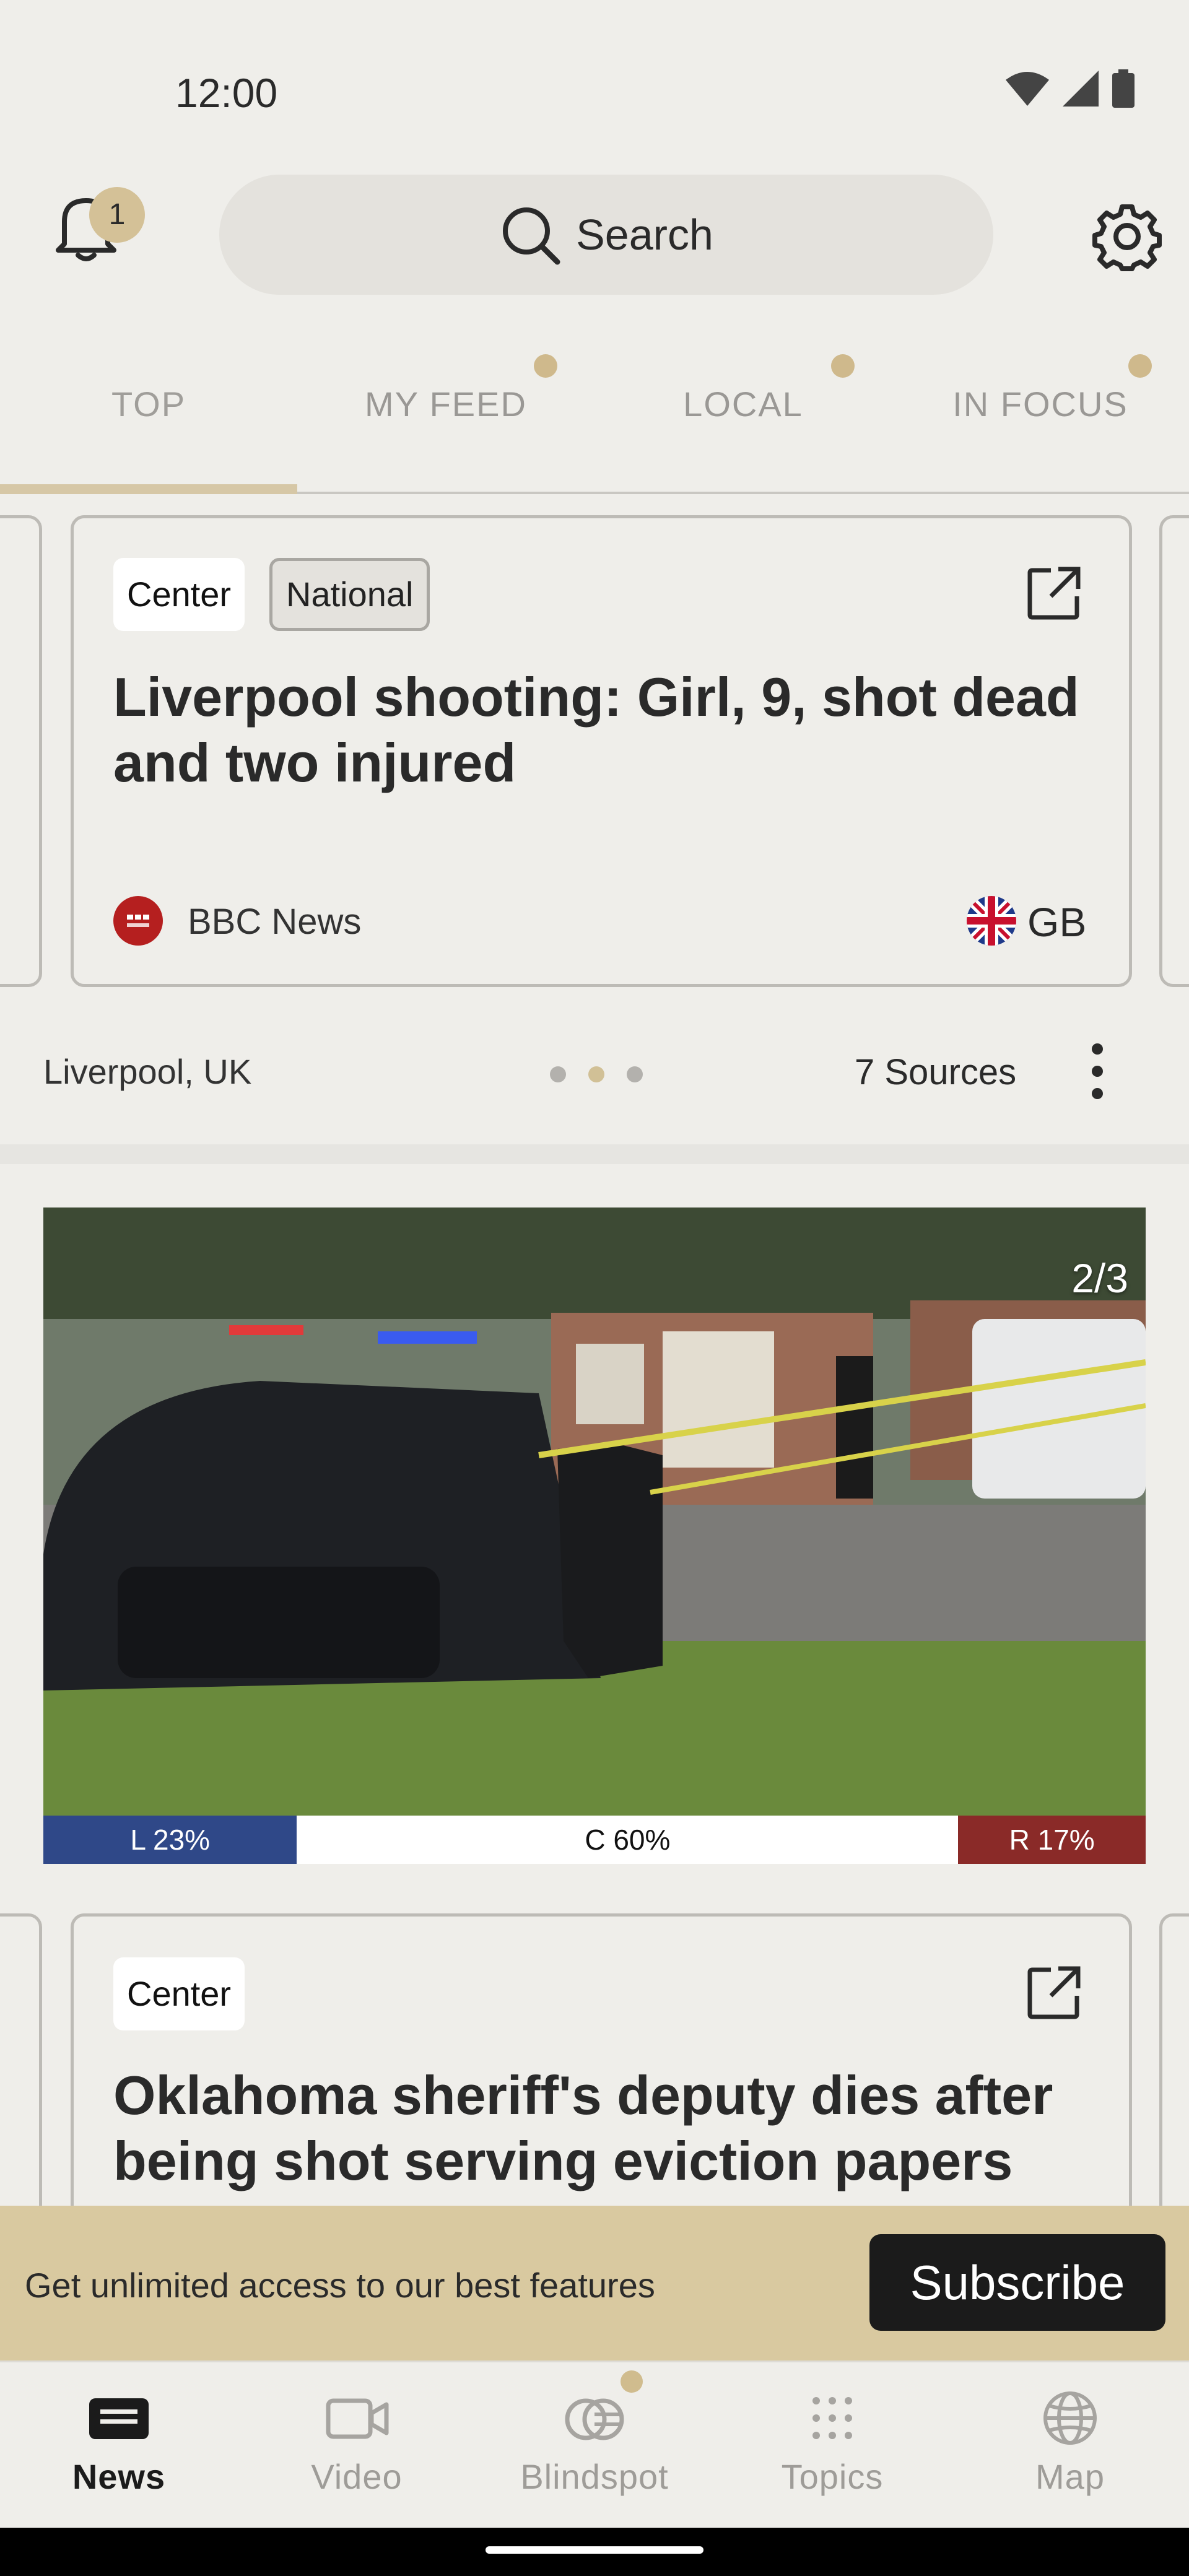 The width and height of the screenshot is (1189, 2576). I want to click on subscribe-button: Subscribe, so click(1017, 2282).